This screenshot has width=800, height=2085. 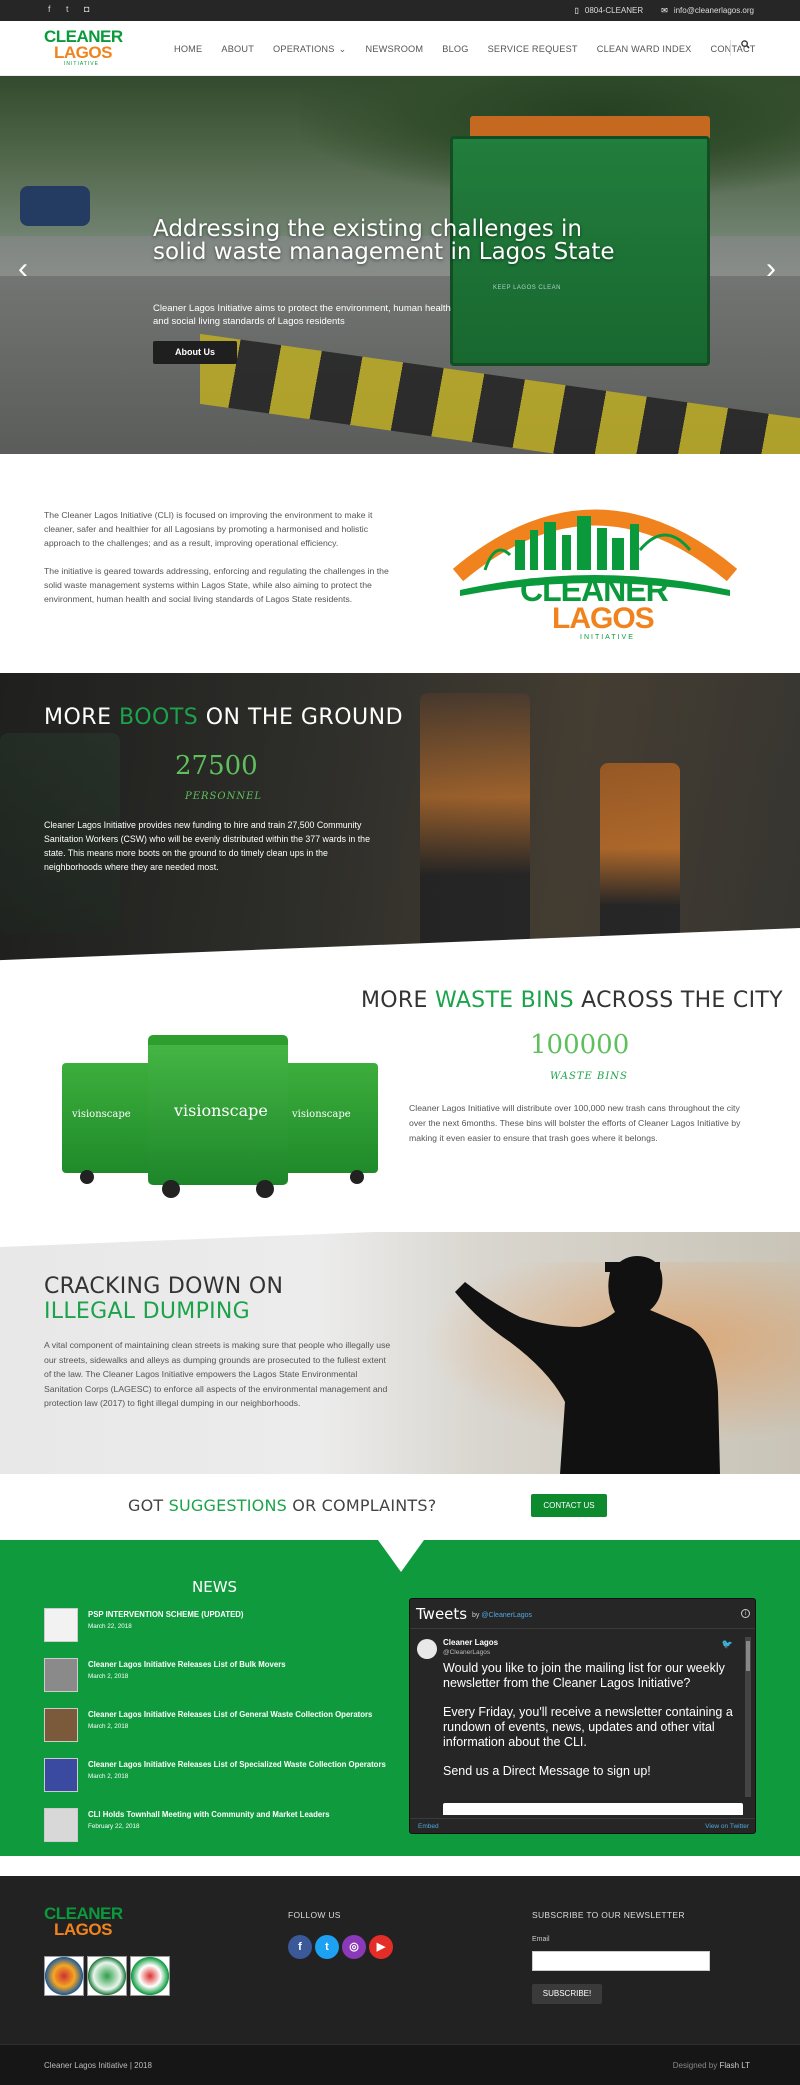 What do you see at coordinates (533, 49) in the screenshot?
I see `nav-service-request: SERVICE REQUEST` at bounding box center [533, 49].